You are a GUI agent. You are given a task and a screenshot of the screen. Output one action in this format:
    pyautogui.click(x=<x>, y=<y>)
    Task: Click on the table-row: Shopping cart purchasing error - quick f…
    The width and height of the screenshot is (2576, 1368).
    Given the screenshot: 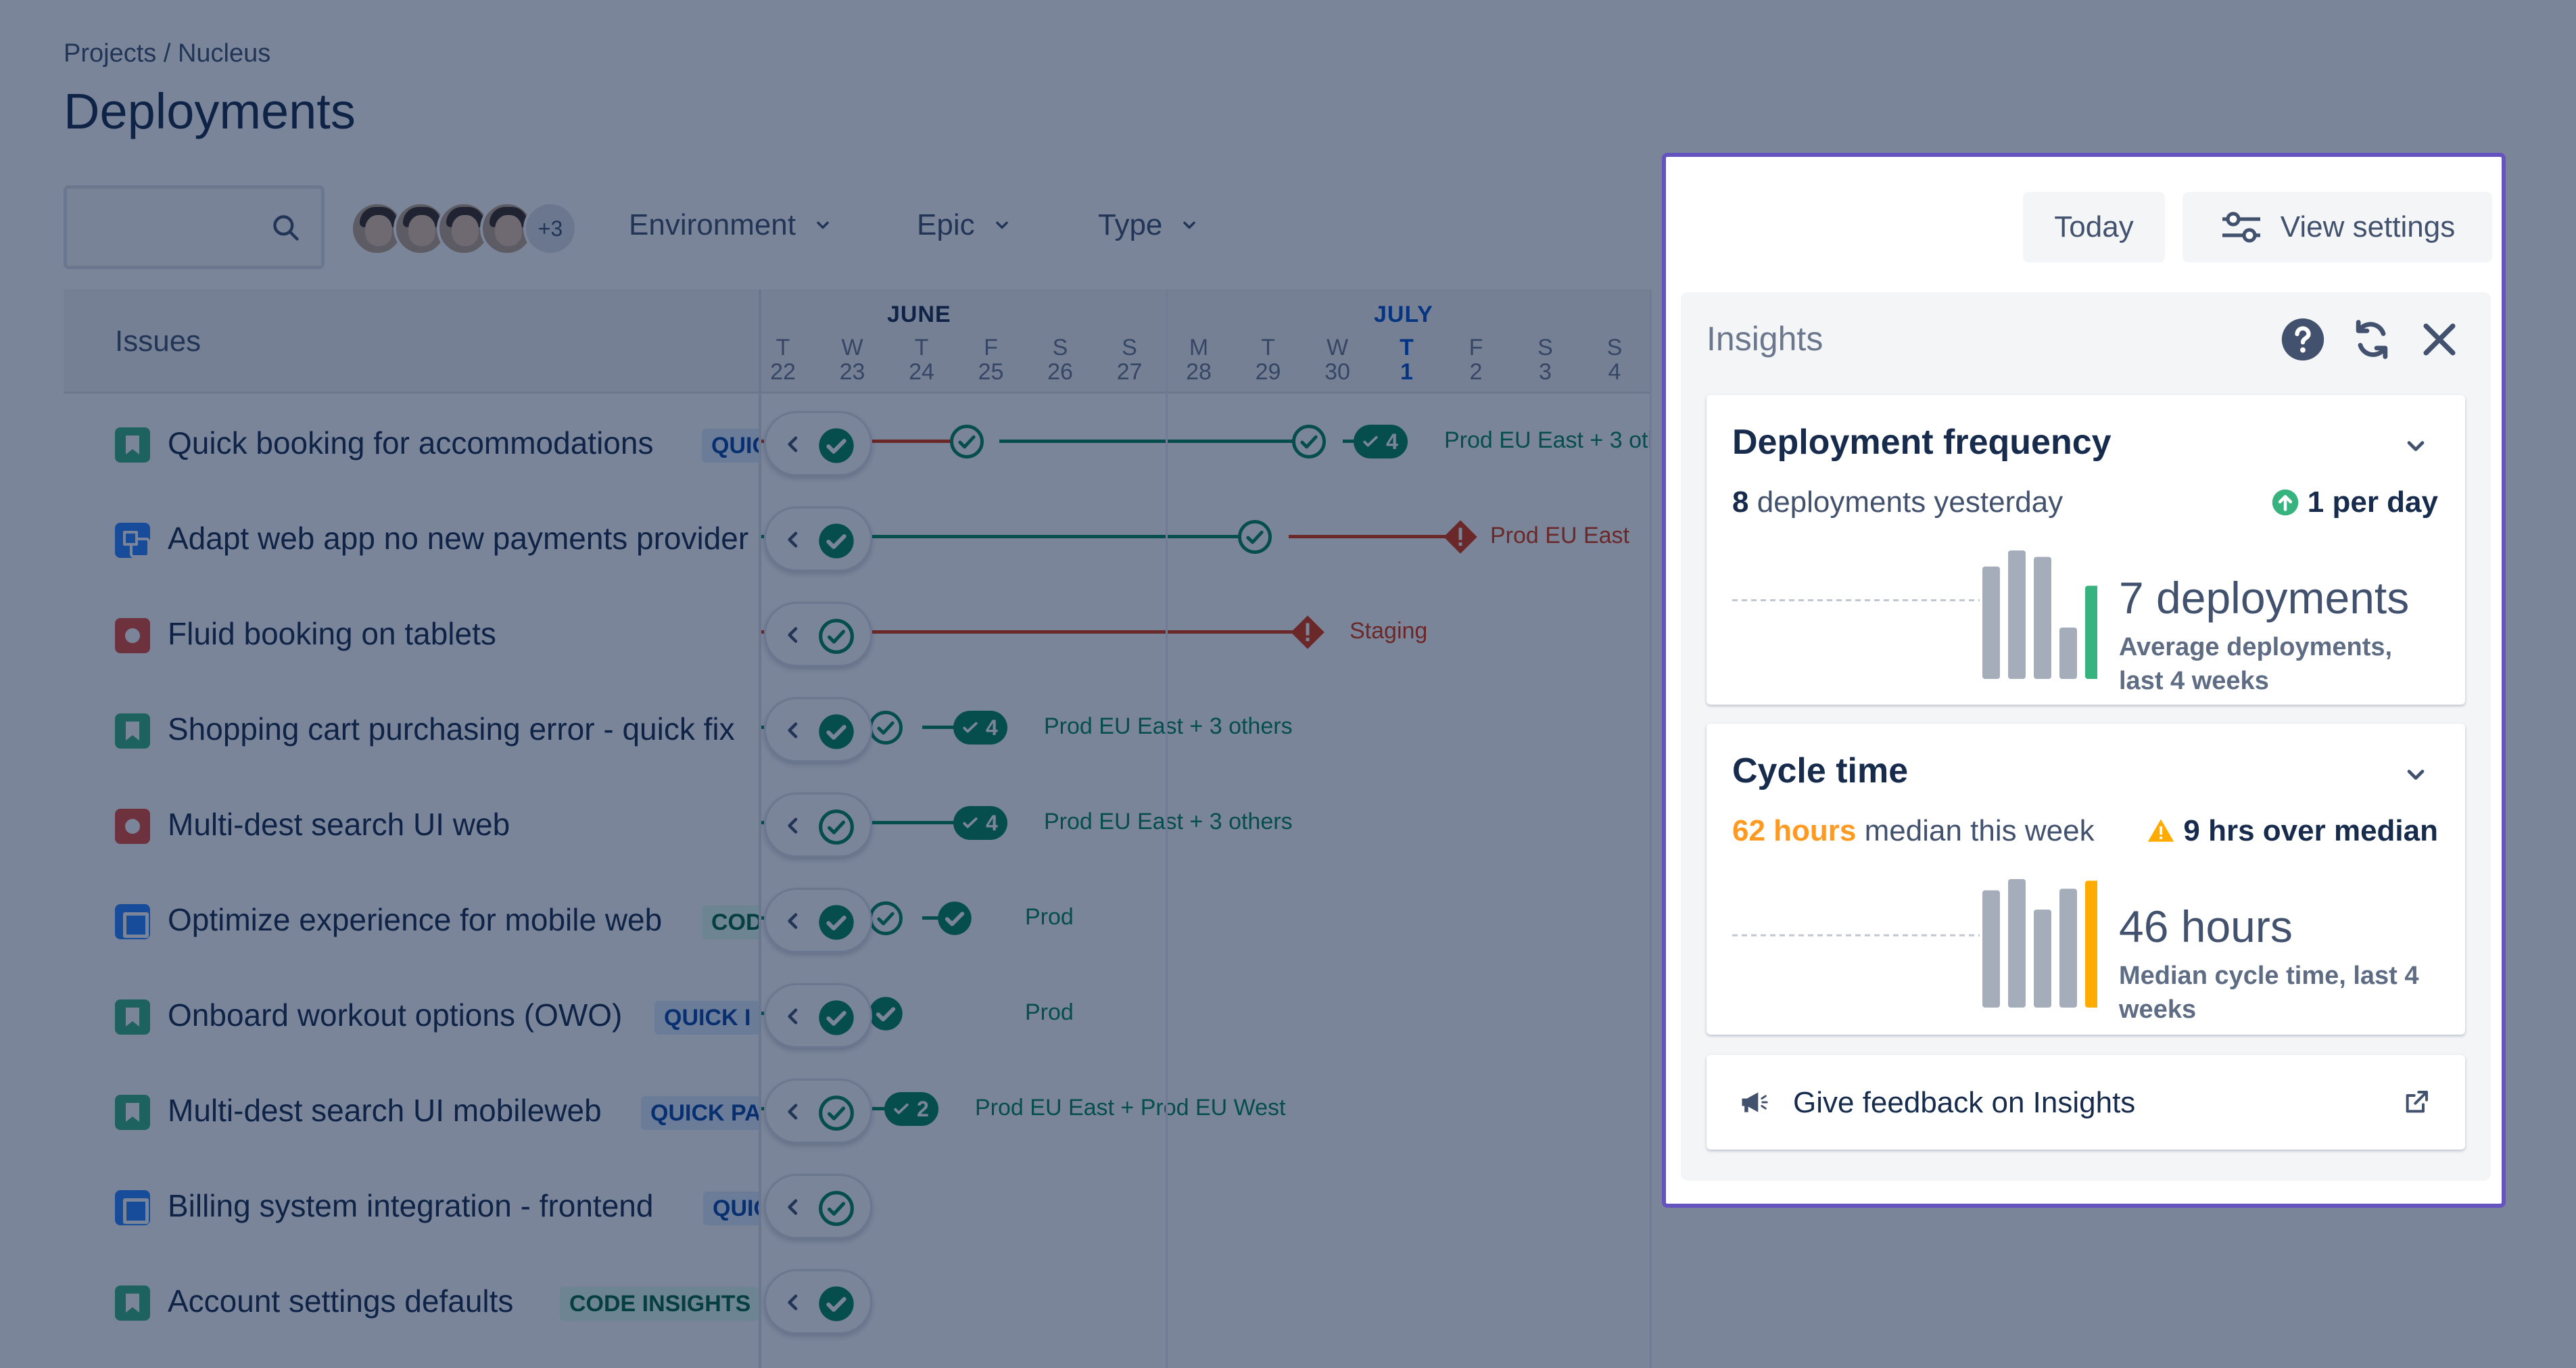 What is the action you would take?
    pyautogui.click(x=857, y=727)
    